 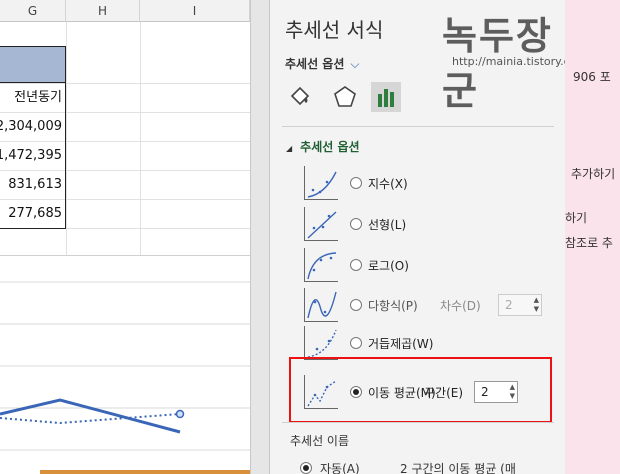 I want to click on trendline-options-tab, so click(x=386, y=97).